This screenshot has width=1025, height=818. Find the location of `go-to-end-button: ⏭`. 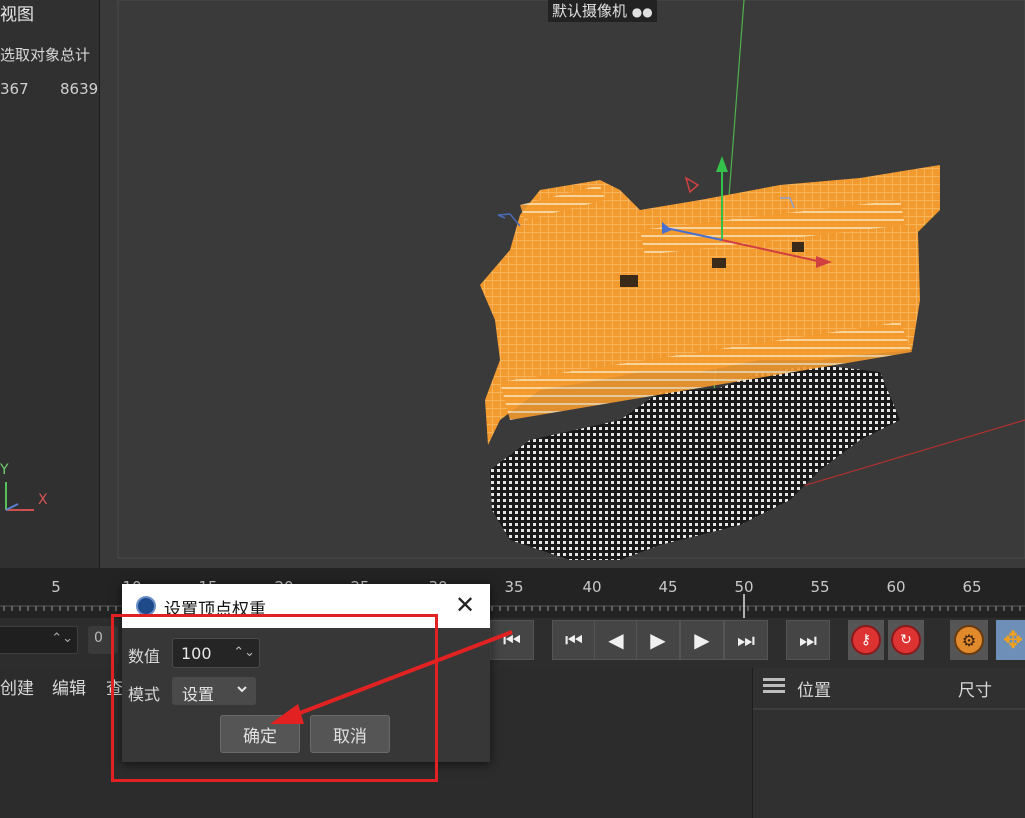

go-to-end-button: ⏭ is located at coordinates (808, 640).